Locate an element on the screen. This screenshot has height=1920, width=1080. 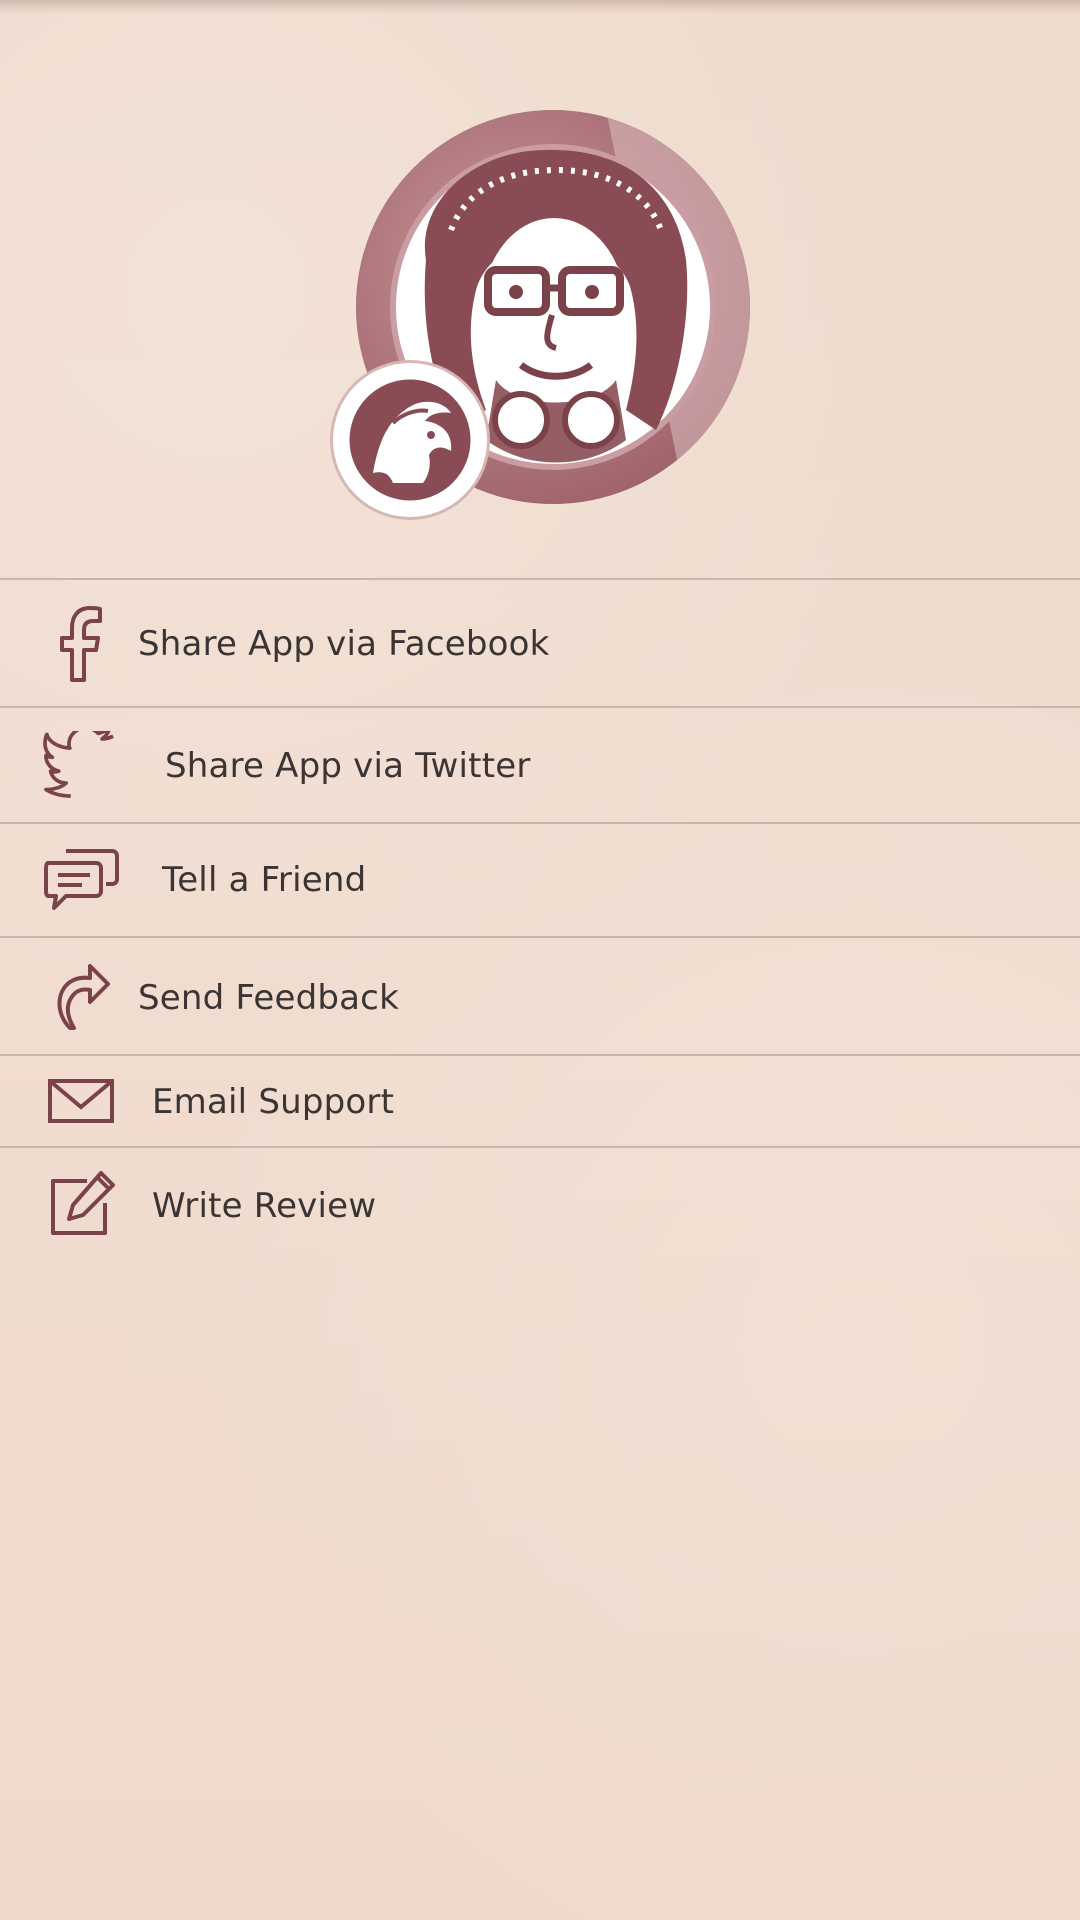
curved-arrow-icon is located at coordinates (82, 996).